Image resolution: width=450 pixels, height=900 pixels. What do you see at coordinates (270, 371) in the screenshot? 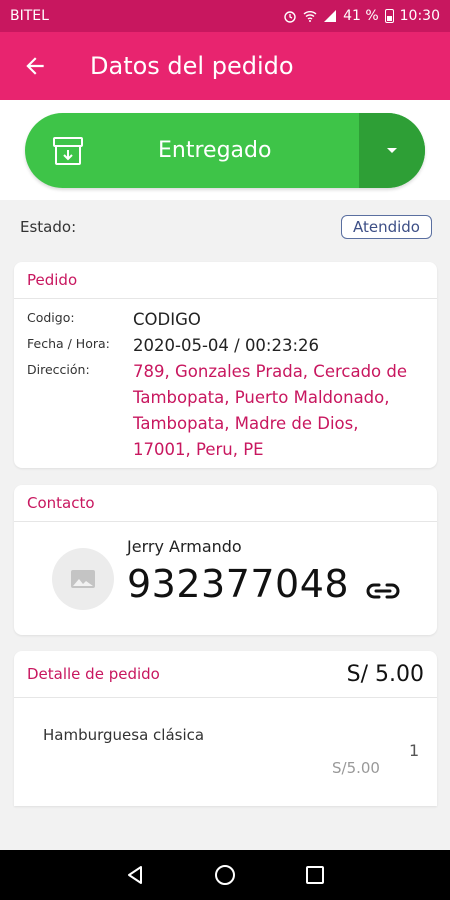
I see `direccion-line: 789, Gonzales Prada, Cercado de` at bounding box center [270, 371].